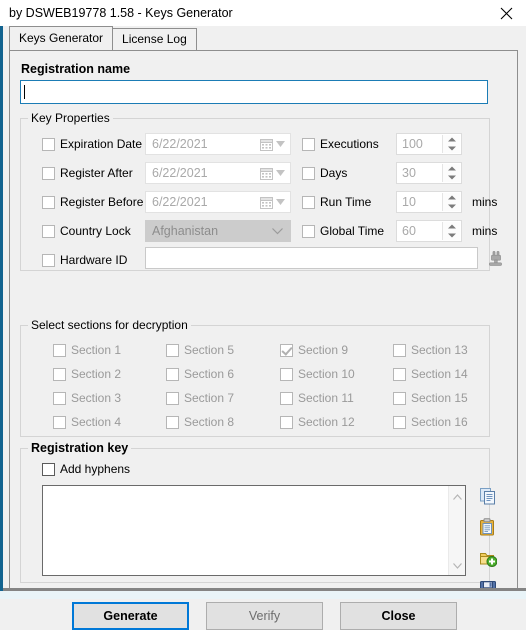  I want to click on stepper-value: 60, so click(409, 231).